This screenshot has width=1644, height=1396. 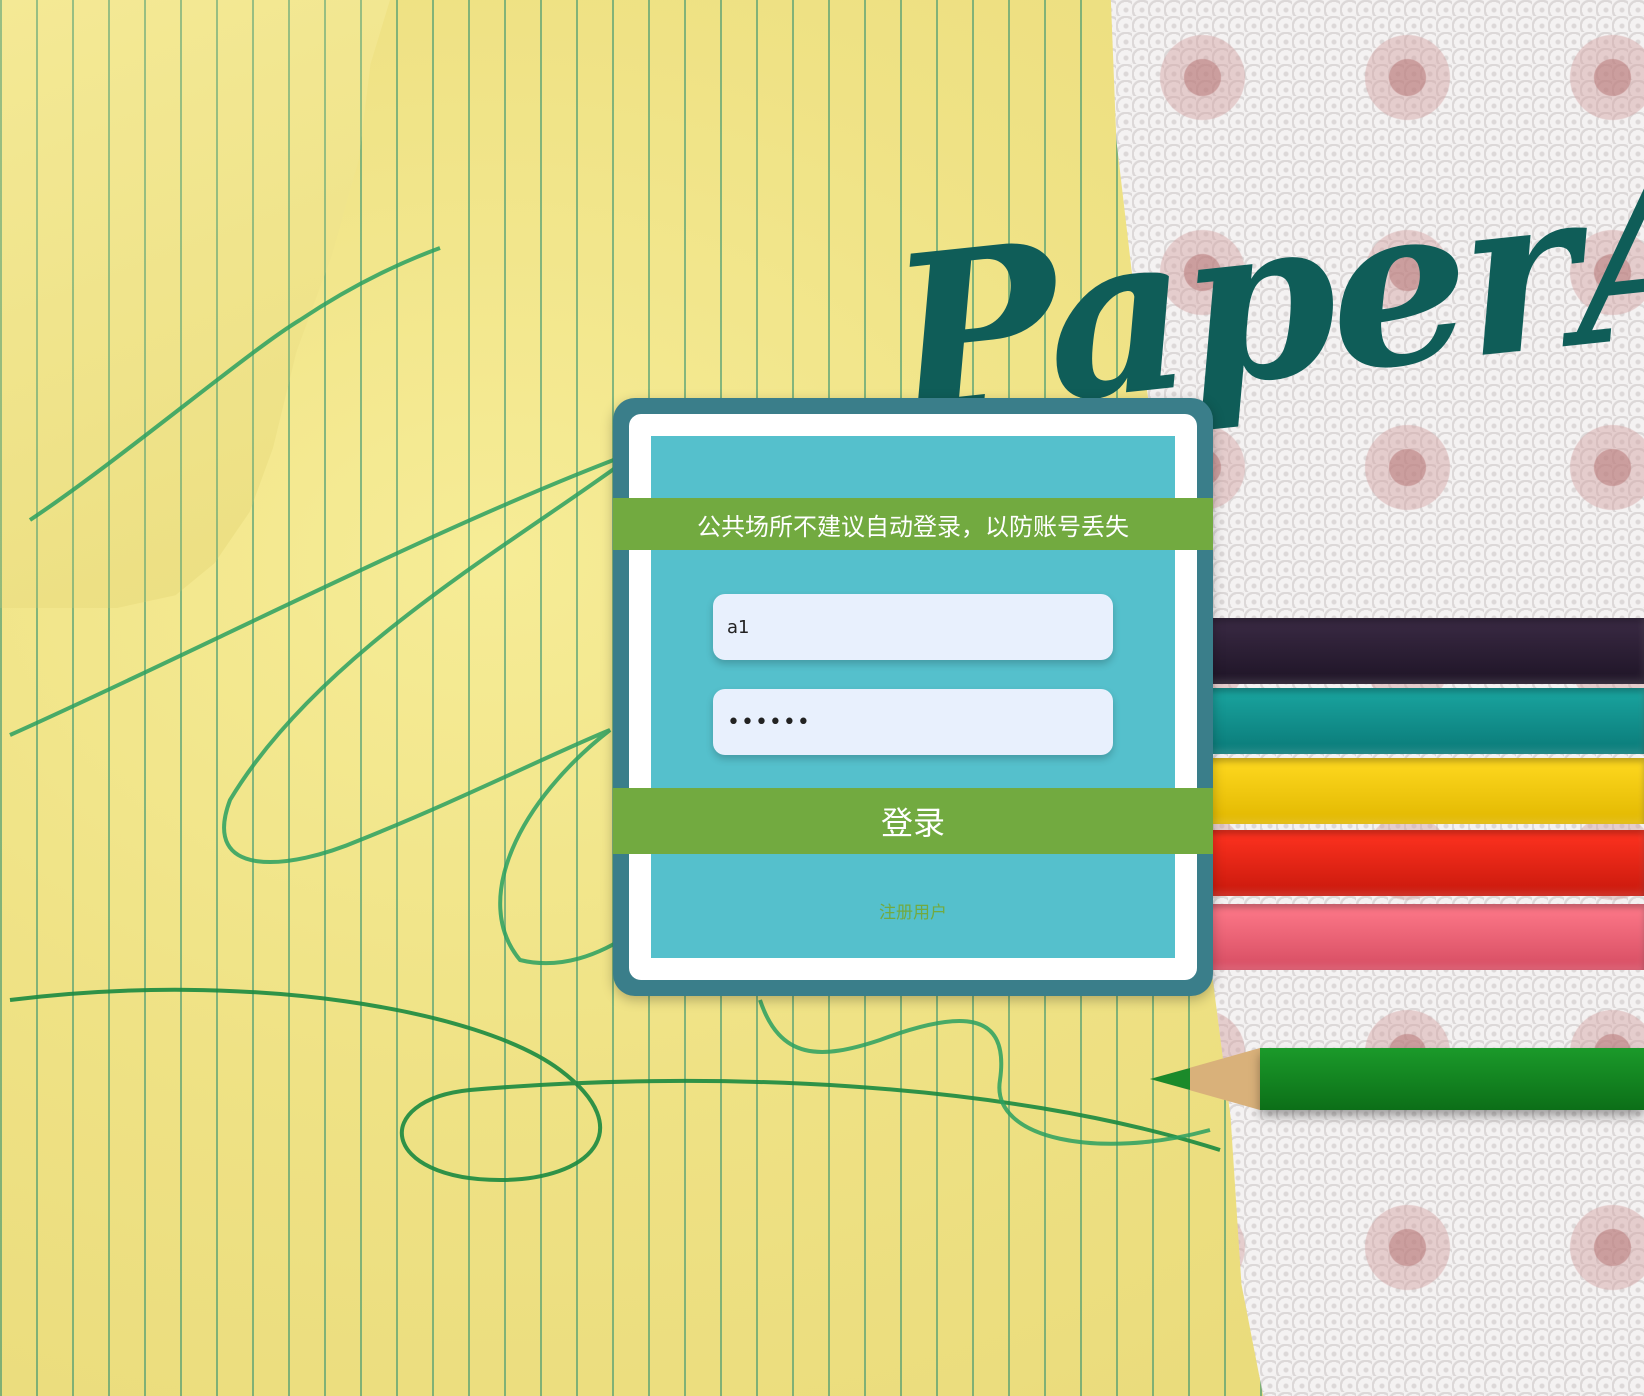 I want to click on auto-login-notice: 公共场所不建议自动登录，以防账号丢失, so click(x=913, y=524).